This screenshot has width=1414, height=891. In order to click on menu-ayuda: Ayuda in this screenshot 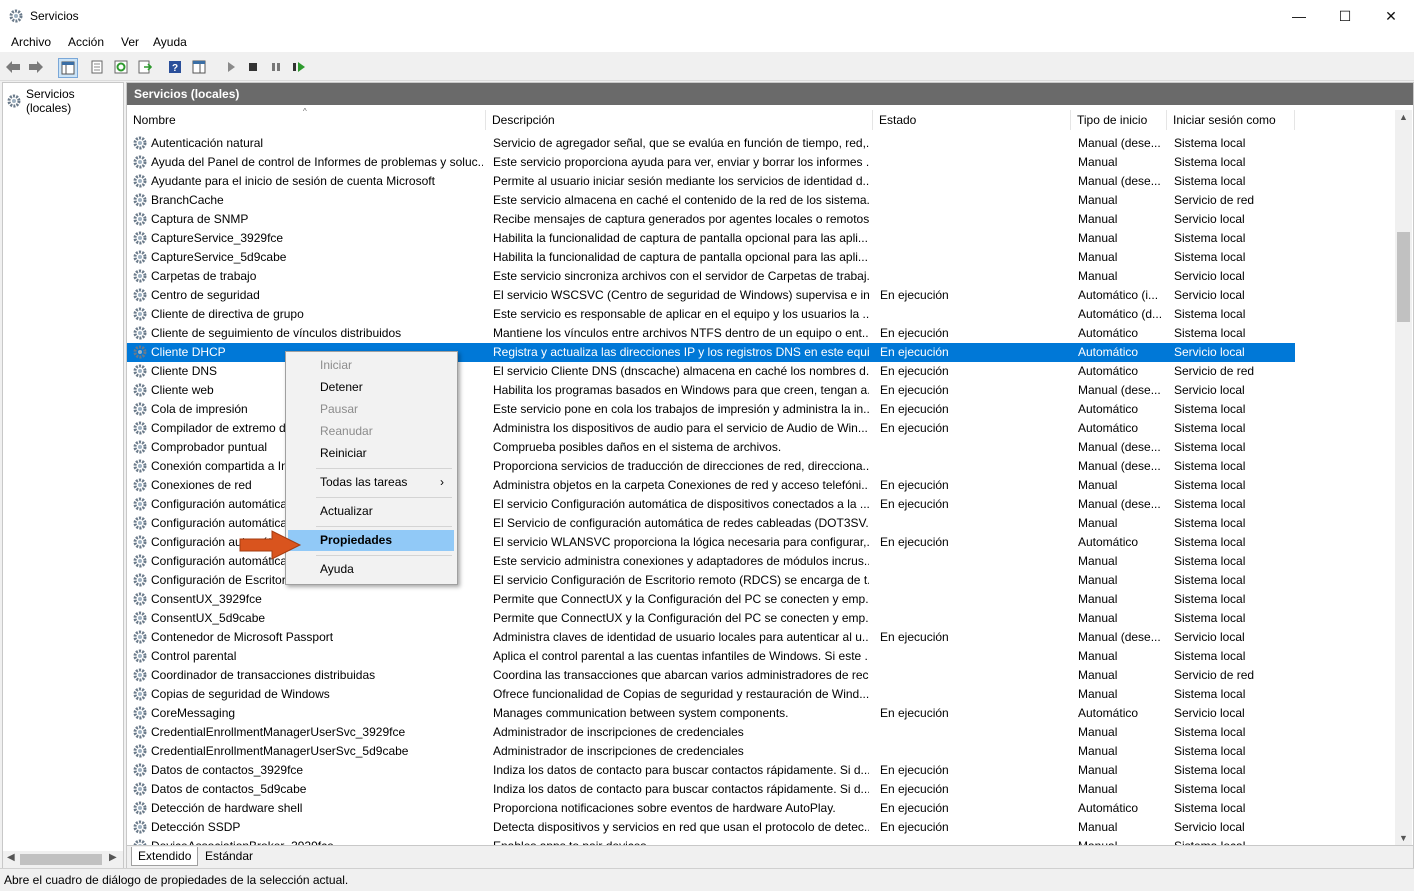, I will do `click(170, 42)`.